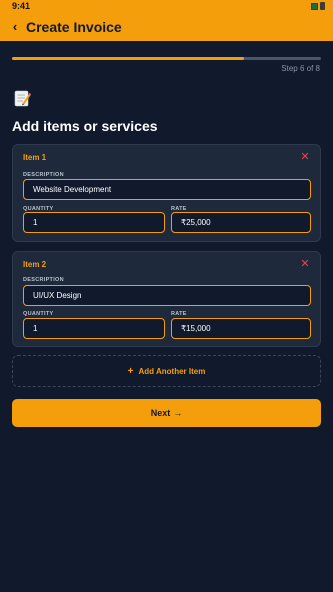 The height and width of the screenshot is (592, 333). I want to click on status-icons, so click(318, 6).